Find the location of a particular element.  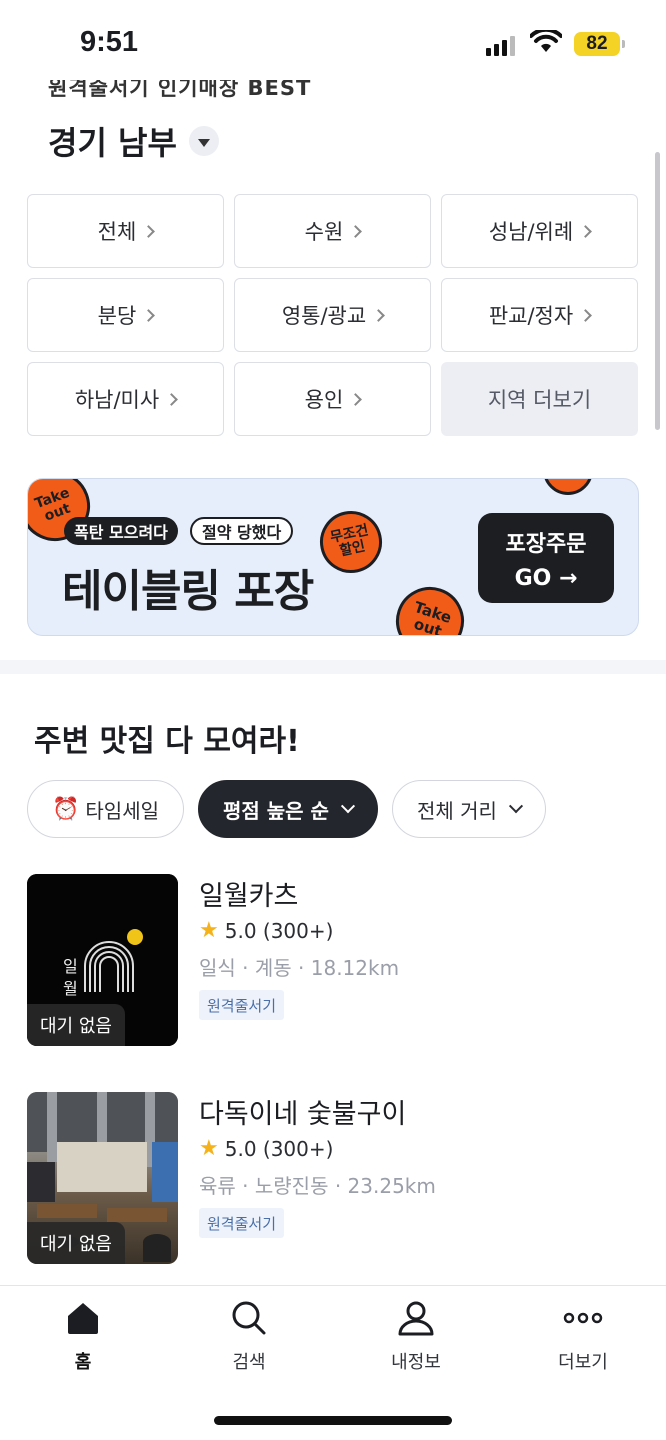

filter-chips: ⏰ 타임세일 평점 높은 순 전체 거리 is located at coordinates (286, 809).